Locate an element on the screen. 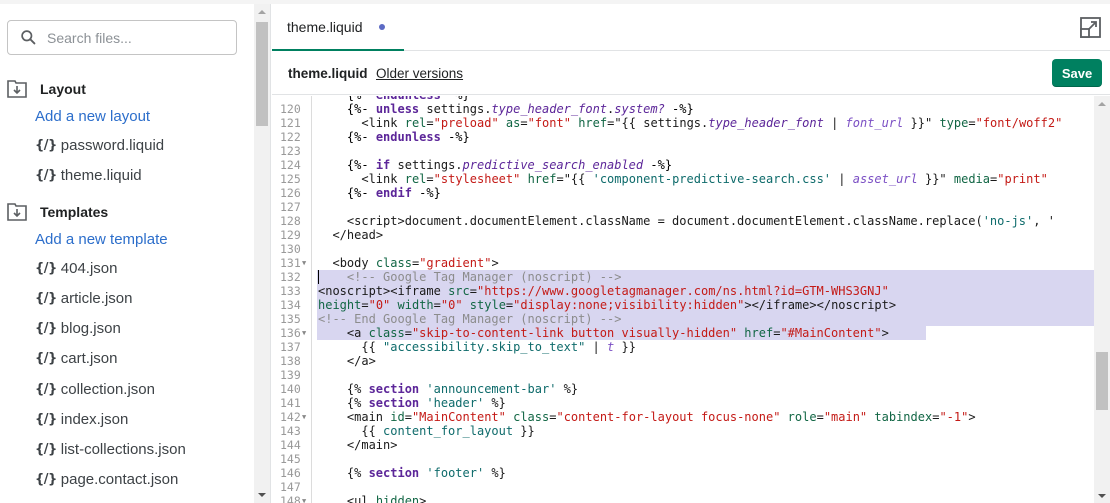 This screenshot has height=503, width=1110. line-number: 147 is located at coordinates (290, 487).